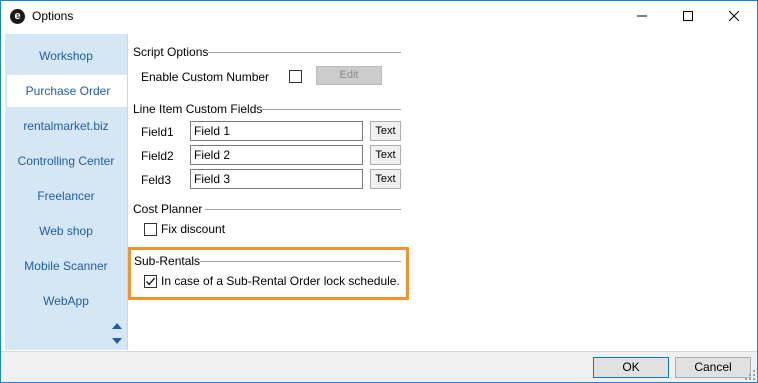 This screenshot has height=383, width=758. I want to click on checkmark-icon, so click(150, 281).